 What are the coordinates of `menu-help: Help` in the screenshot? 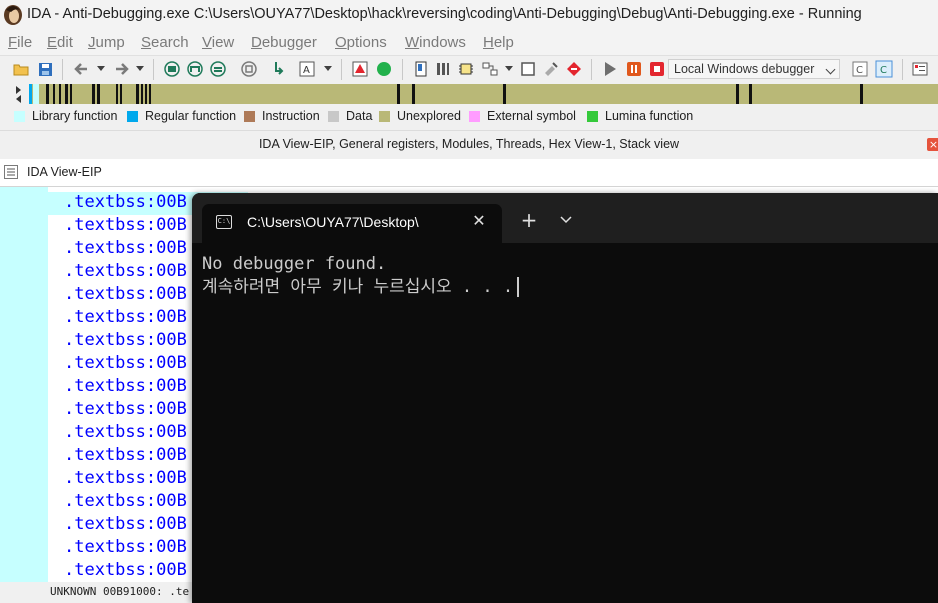 It's located at (498, 42).